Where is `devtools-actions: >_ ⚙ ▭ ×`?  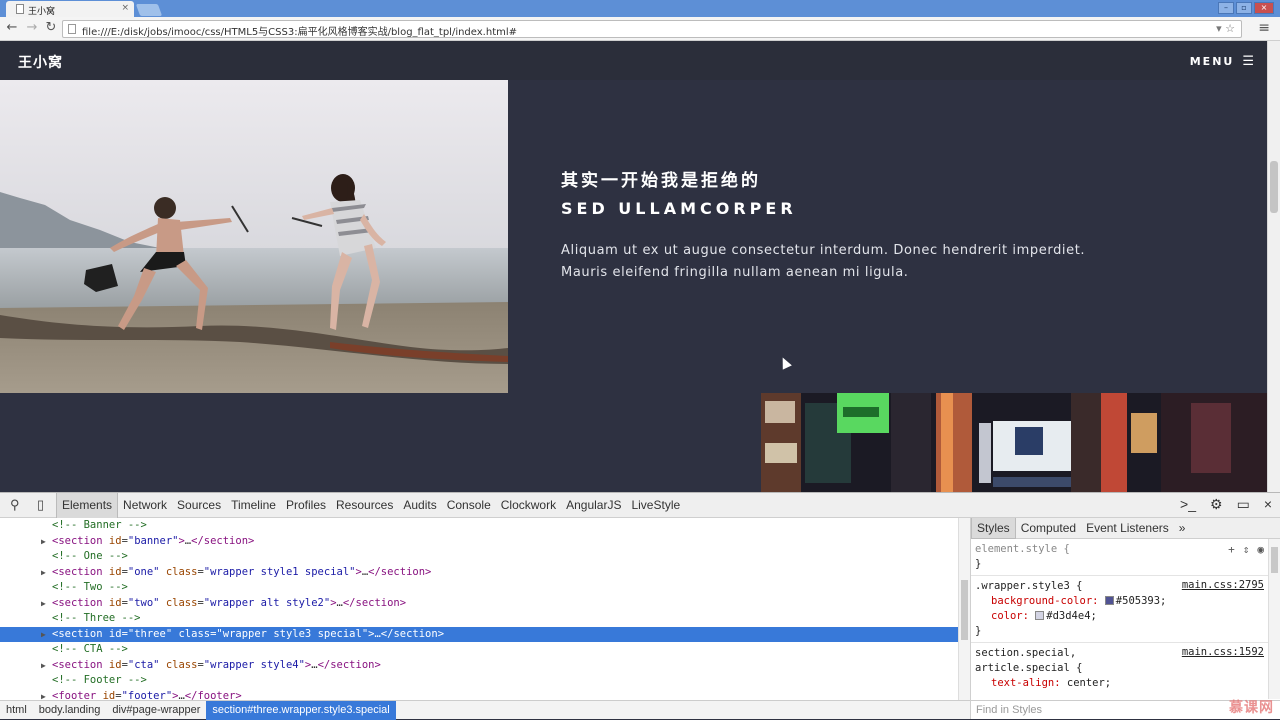
devtools-actions: >_ ⚙ ▭ × is located at coordinates (1226, 504).